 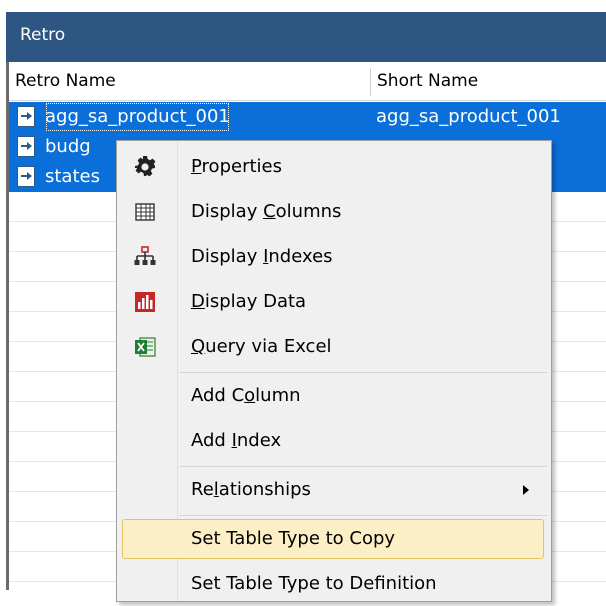 I want to click on menu-item-properties: Properties, so click(x=334, y=167).